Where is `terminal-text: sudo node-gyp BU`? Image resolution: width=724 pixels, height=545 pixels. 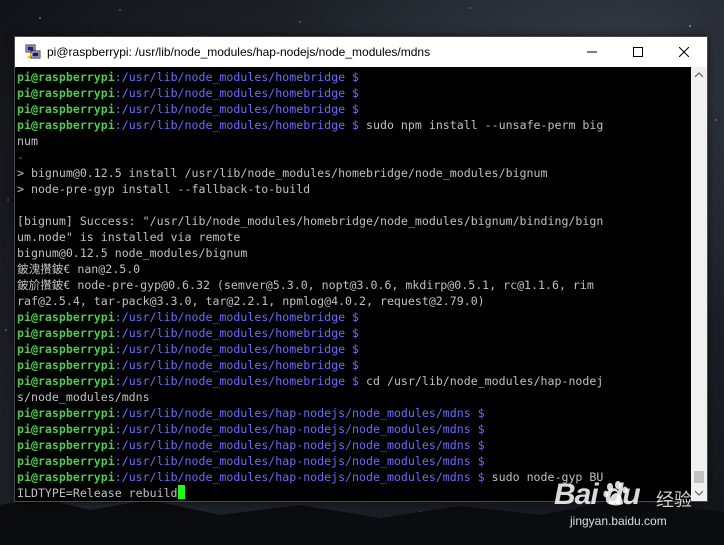 terminal-text: sudo node-gyp BU is located at coordinates (544, 477).